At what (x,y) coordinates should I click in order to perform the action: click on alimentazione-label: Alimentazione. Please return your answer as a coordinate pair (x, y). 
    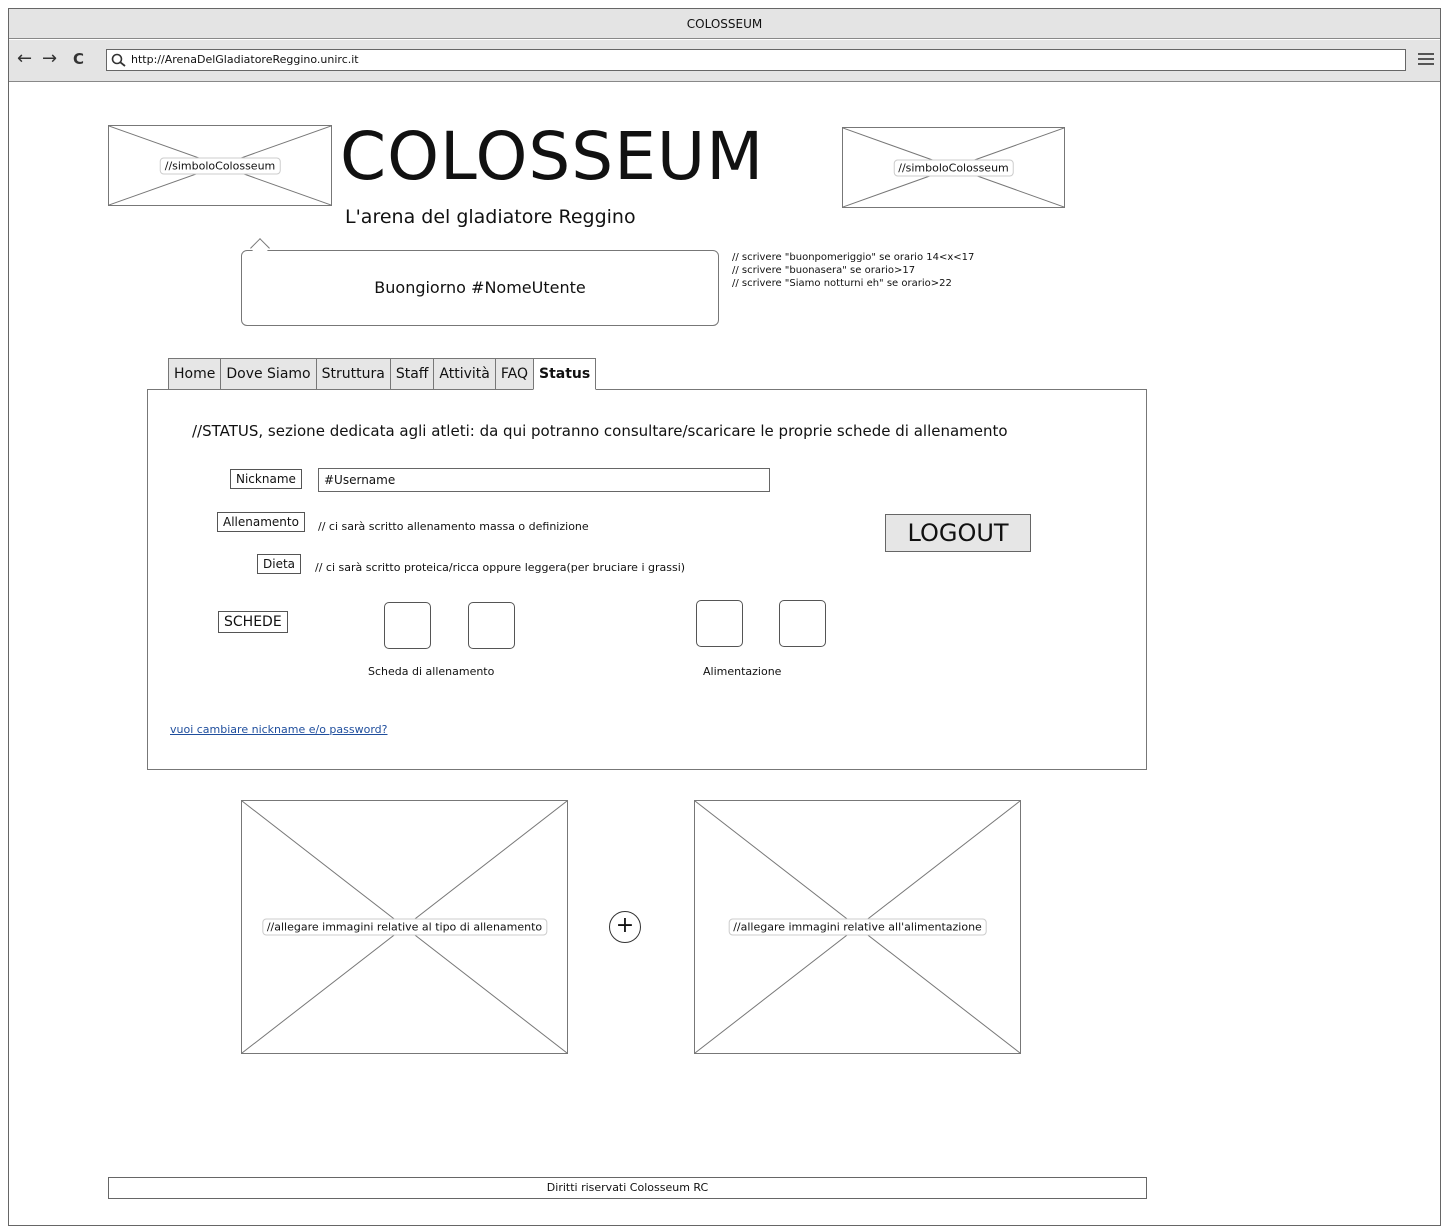
    Looking at the image, I should click on (742, 671).